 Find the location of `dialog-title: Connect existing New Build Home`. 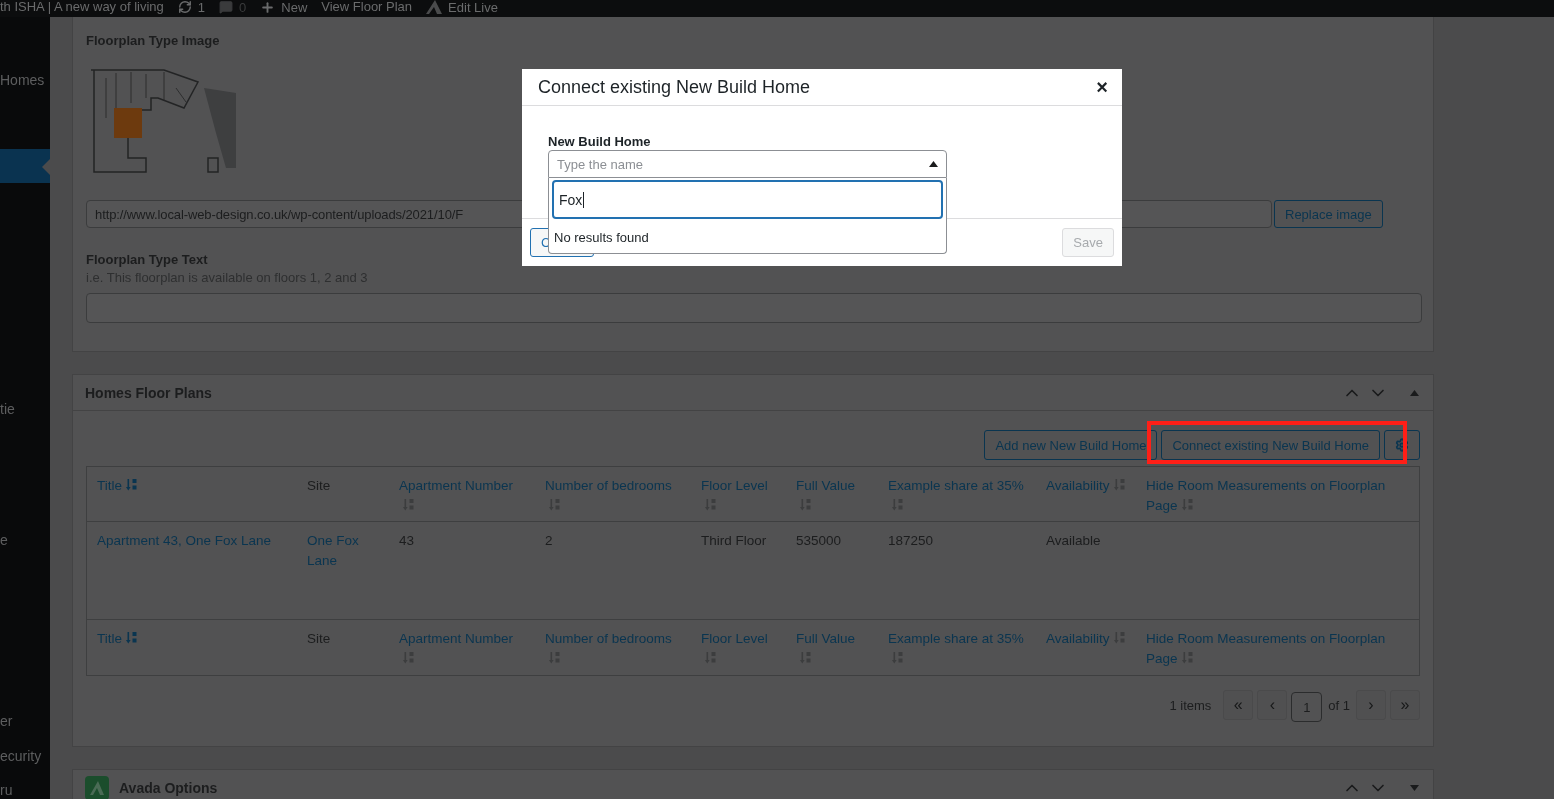

dialog-title: Connect existing New Build Home is located at coordinates (674, 87).